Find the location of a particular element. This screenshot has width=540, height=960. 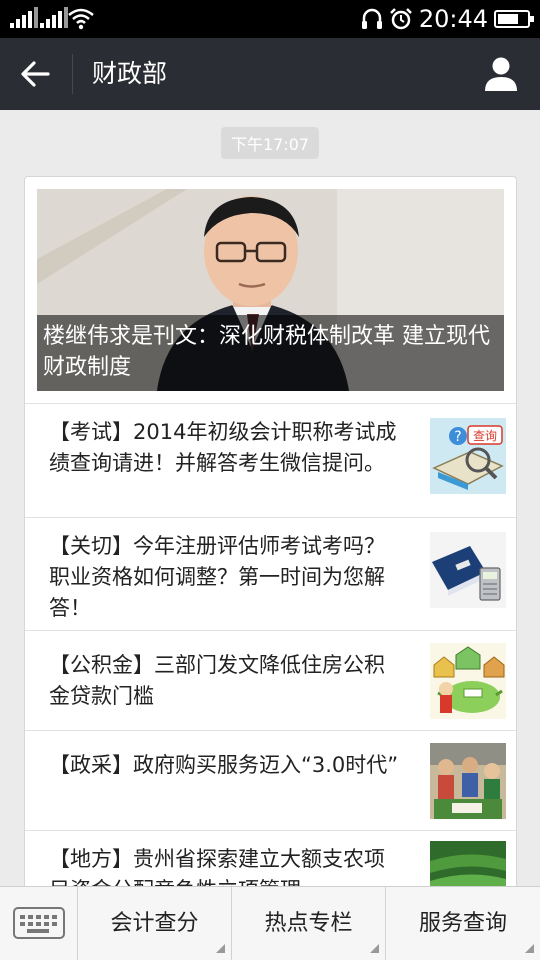

article-item: 【考试】2014年初级会计职称考试成绩查询请进！并解答考生微信提问。 查询 ? is located at coordinates (270, 460).